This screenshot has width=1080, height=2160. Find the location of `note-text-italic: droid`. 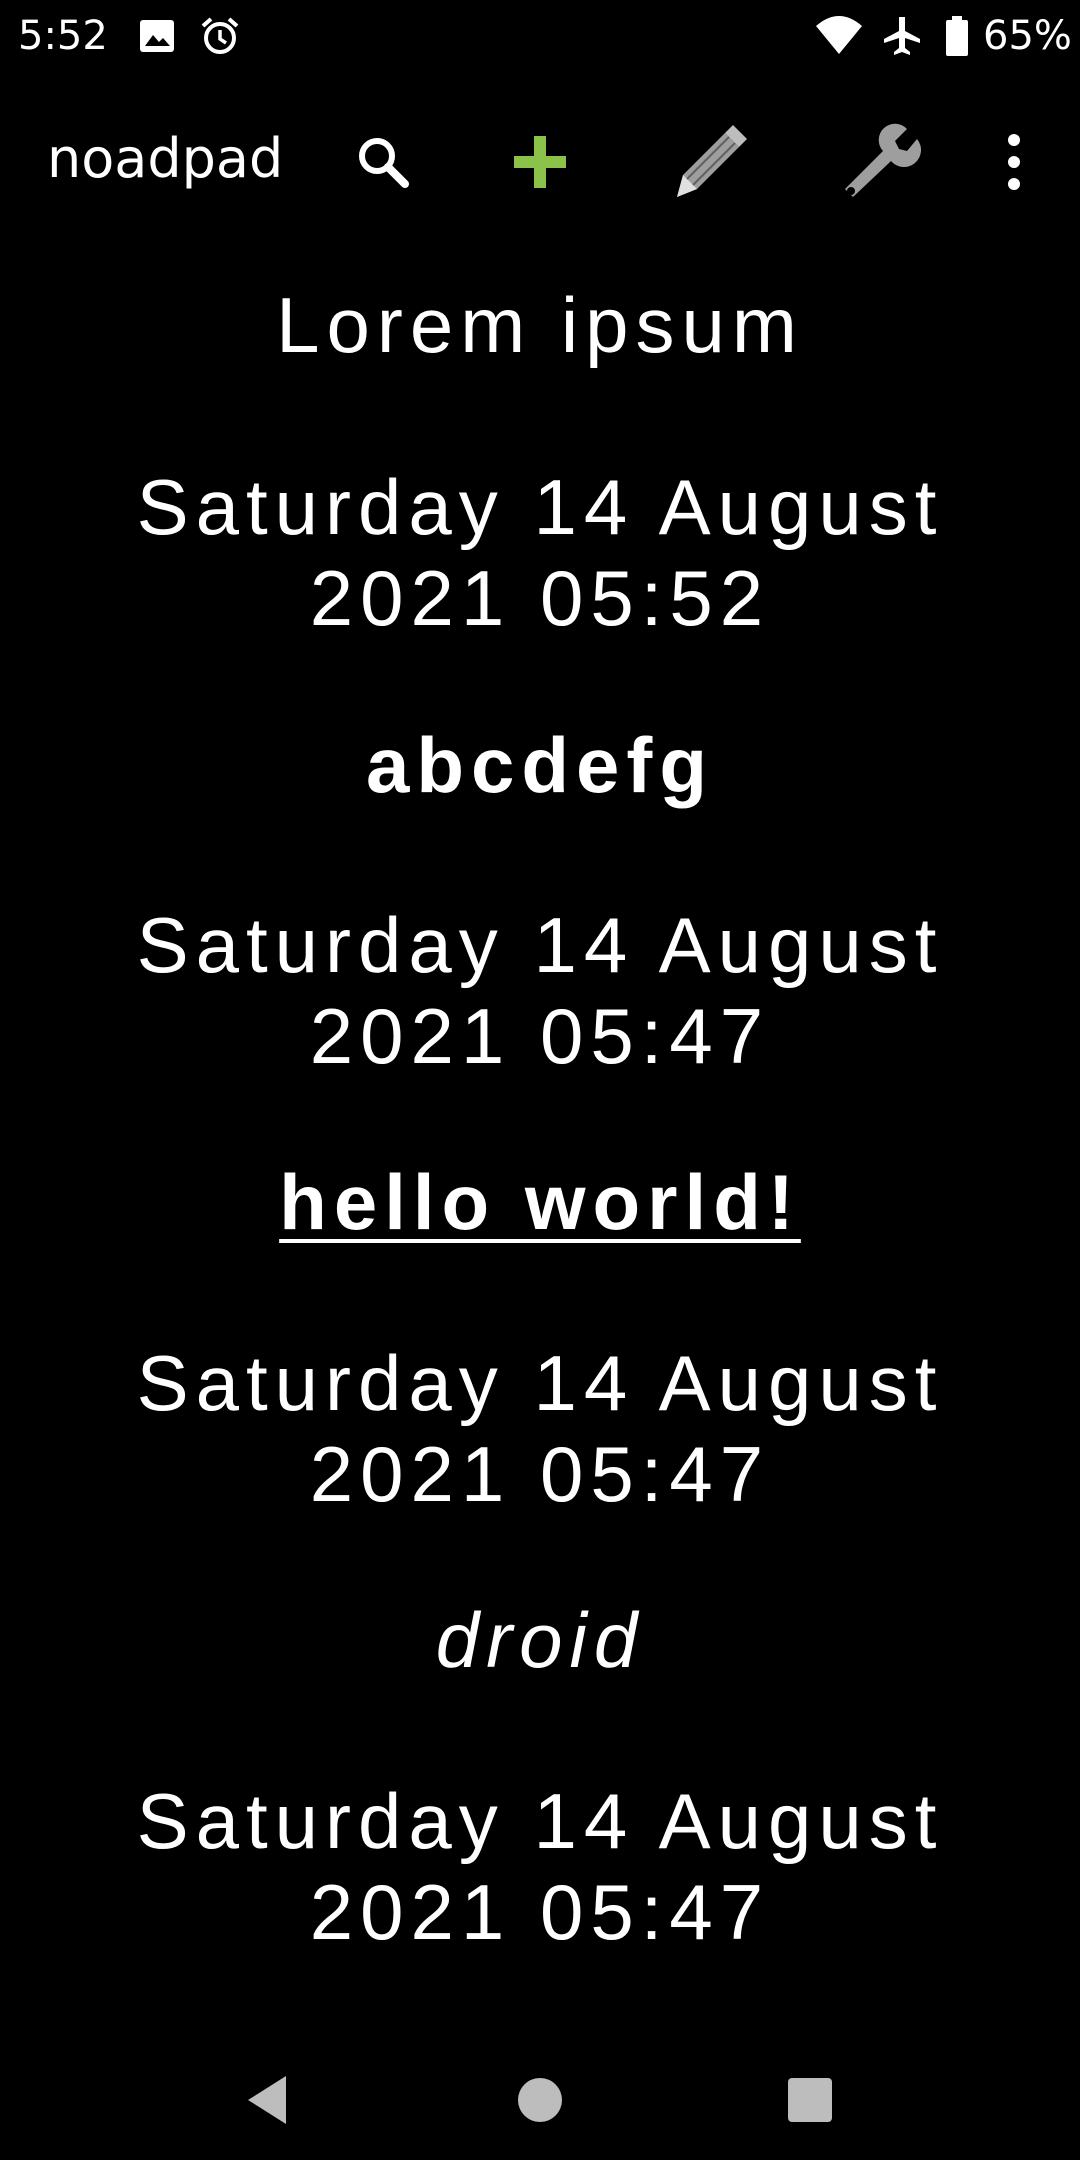

note-text-italic: droid is located at coordinates (540, 1640).